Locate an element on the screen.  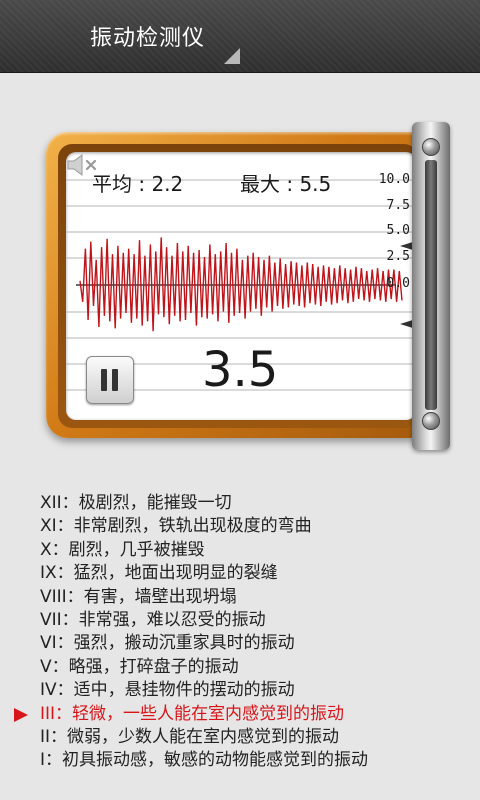
menu-corner-icon is located at coordinates (232, 56).